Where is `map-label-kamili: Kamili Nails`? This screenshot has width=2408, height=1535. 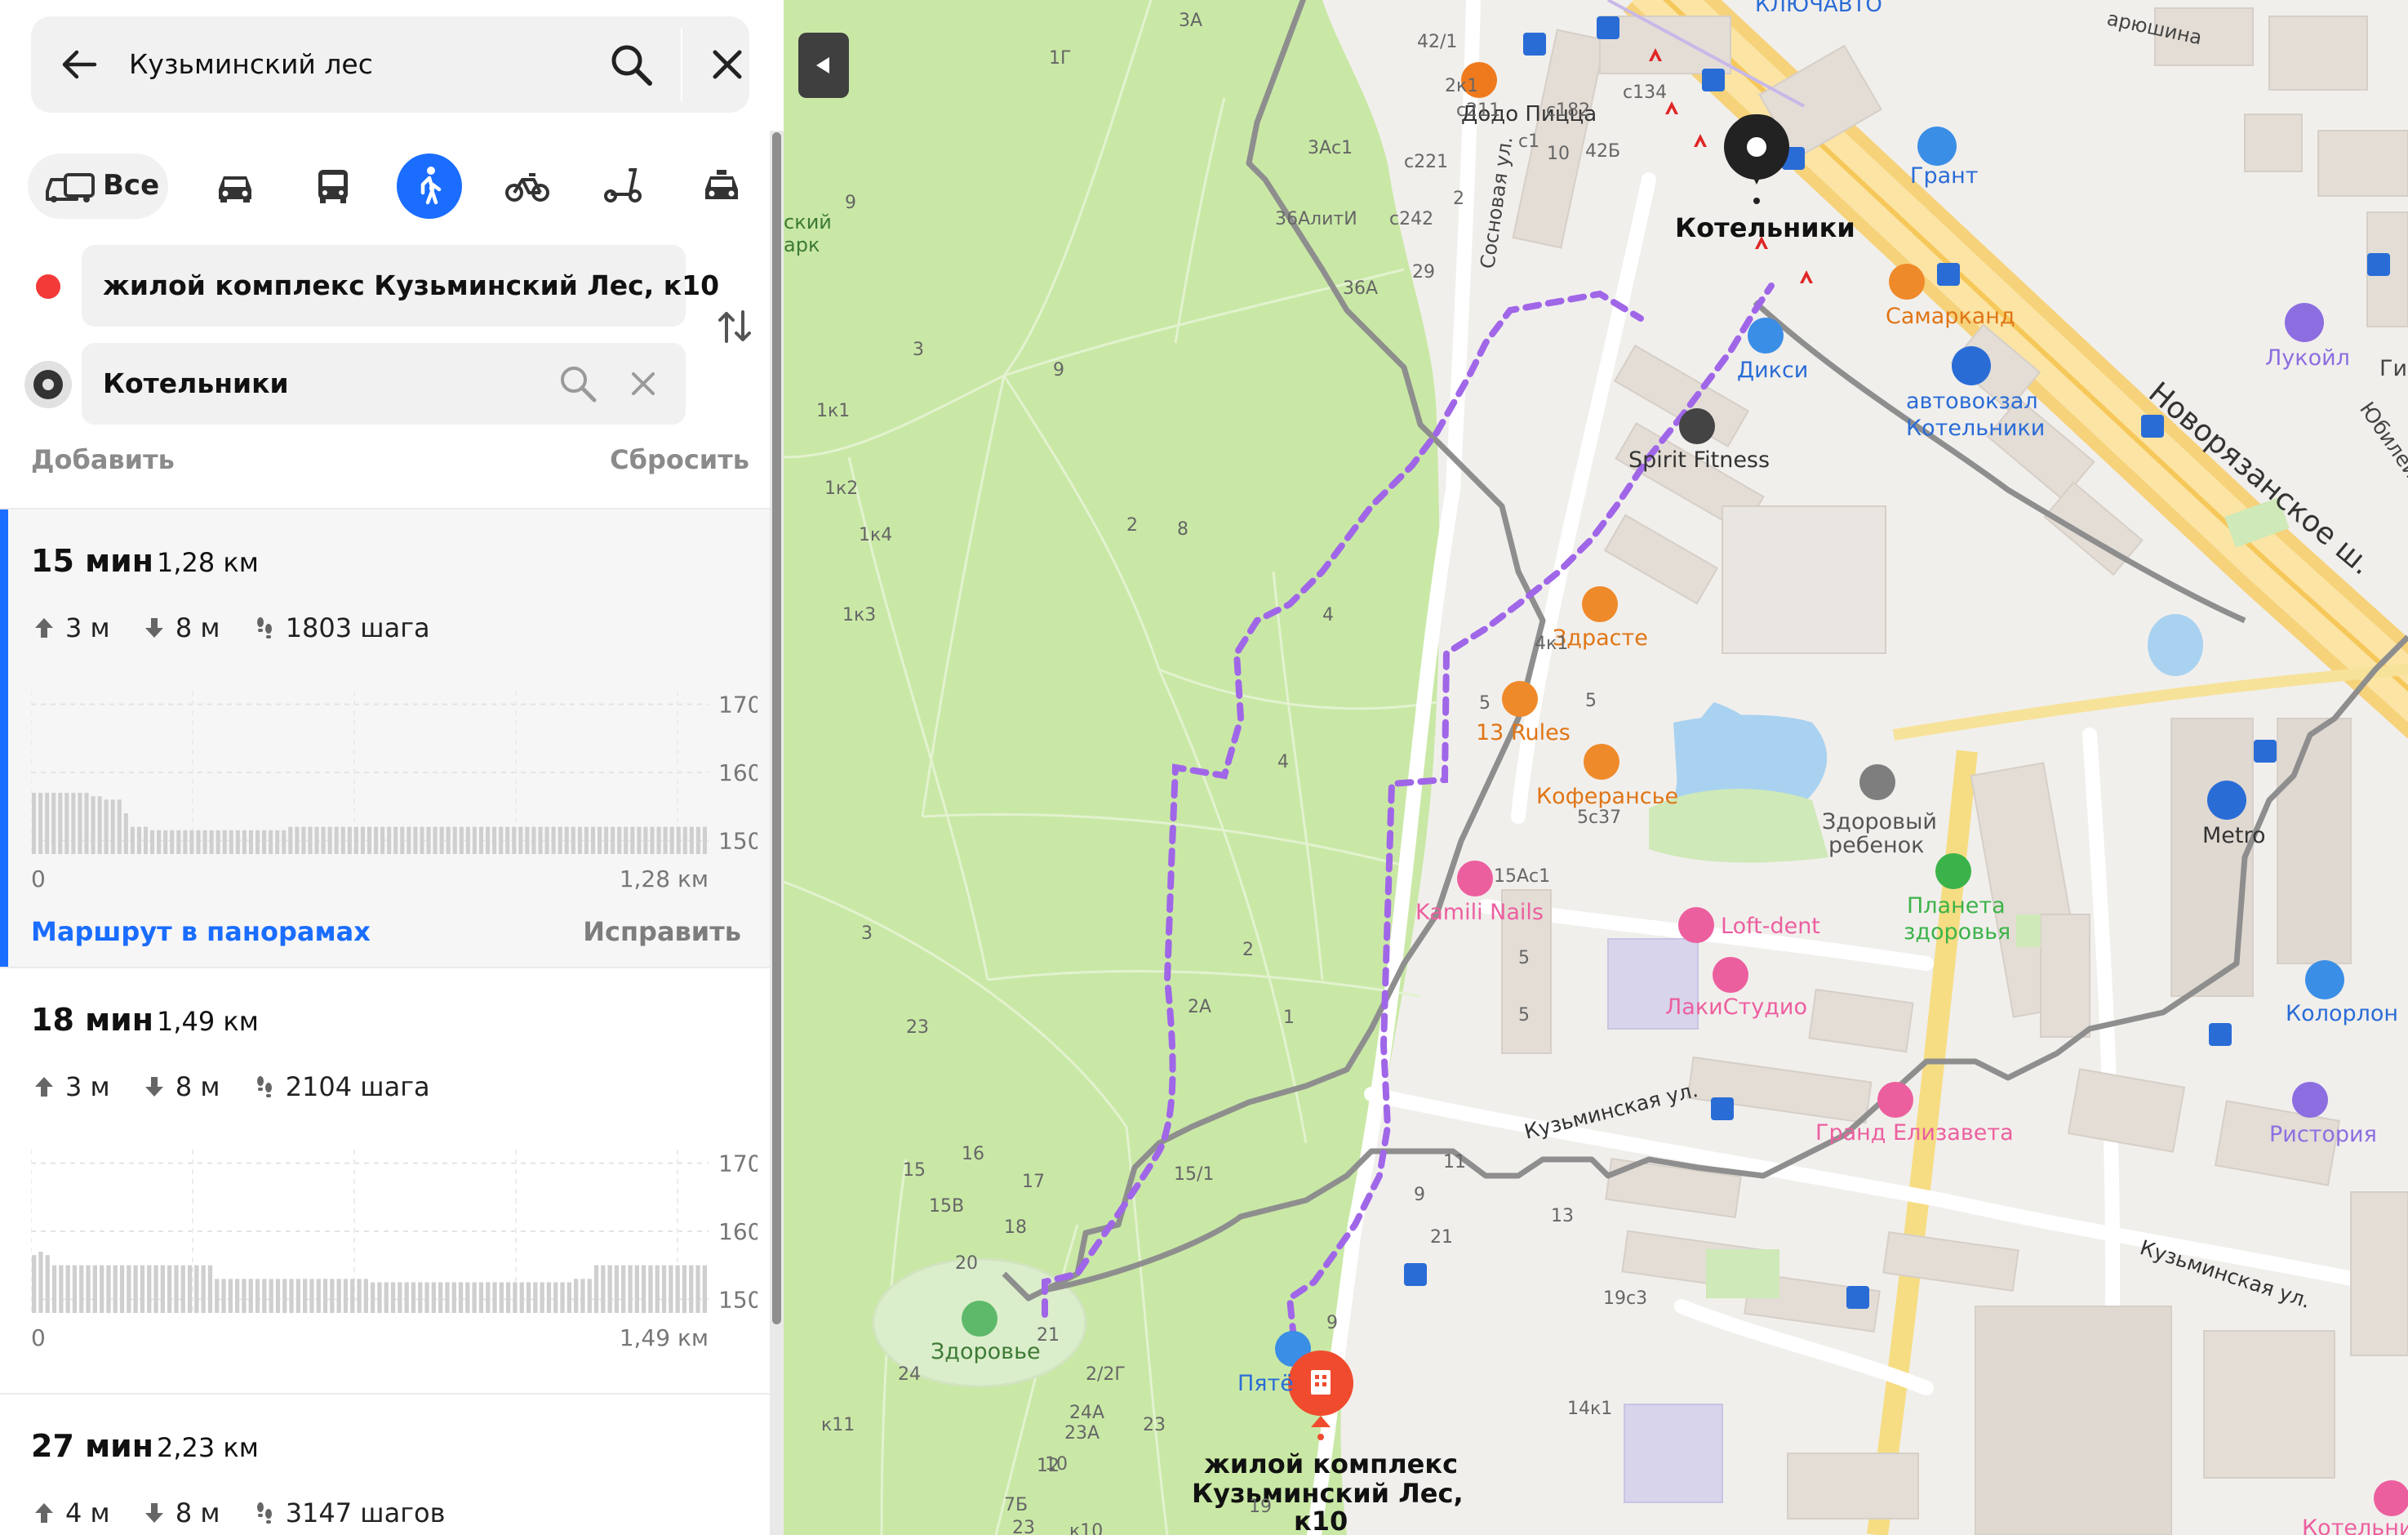 map-label-kamili: Kamili Nails is located at coordinates (1479, 913).